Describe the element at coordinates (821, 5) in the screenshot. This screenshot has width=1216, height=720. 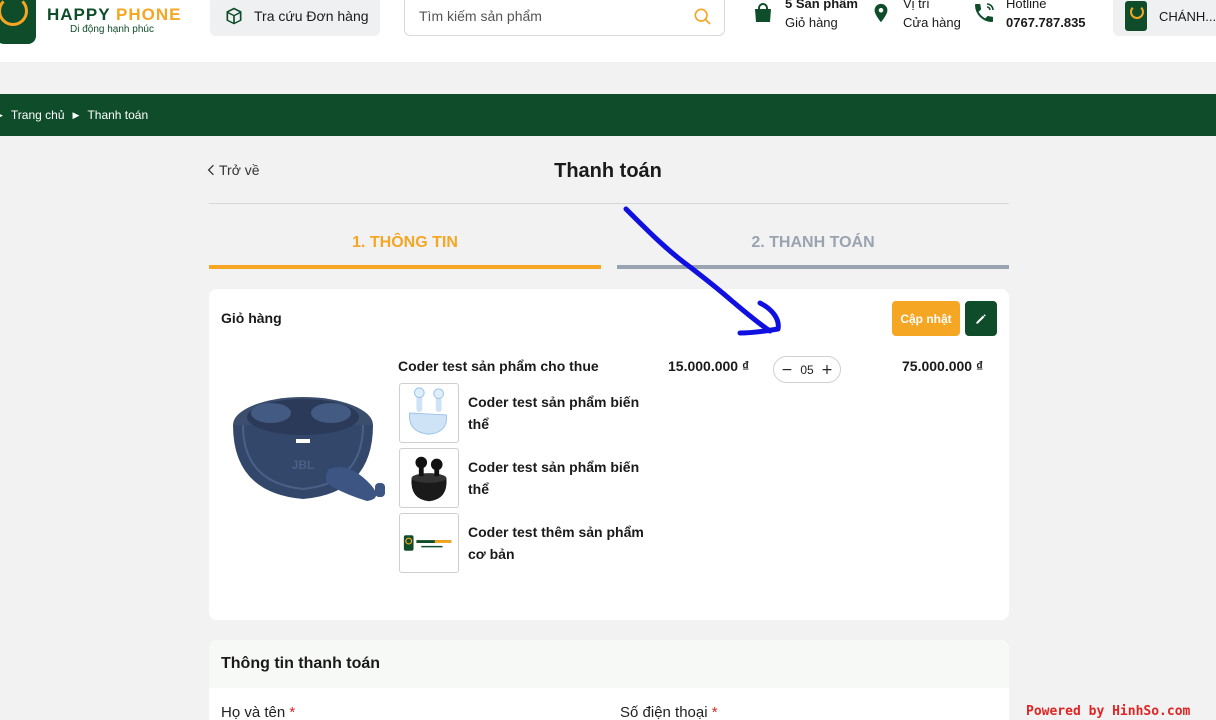
I see `cart-count: 5 Sản phẩm` at that location.